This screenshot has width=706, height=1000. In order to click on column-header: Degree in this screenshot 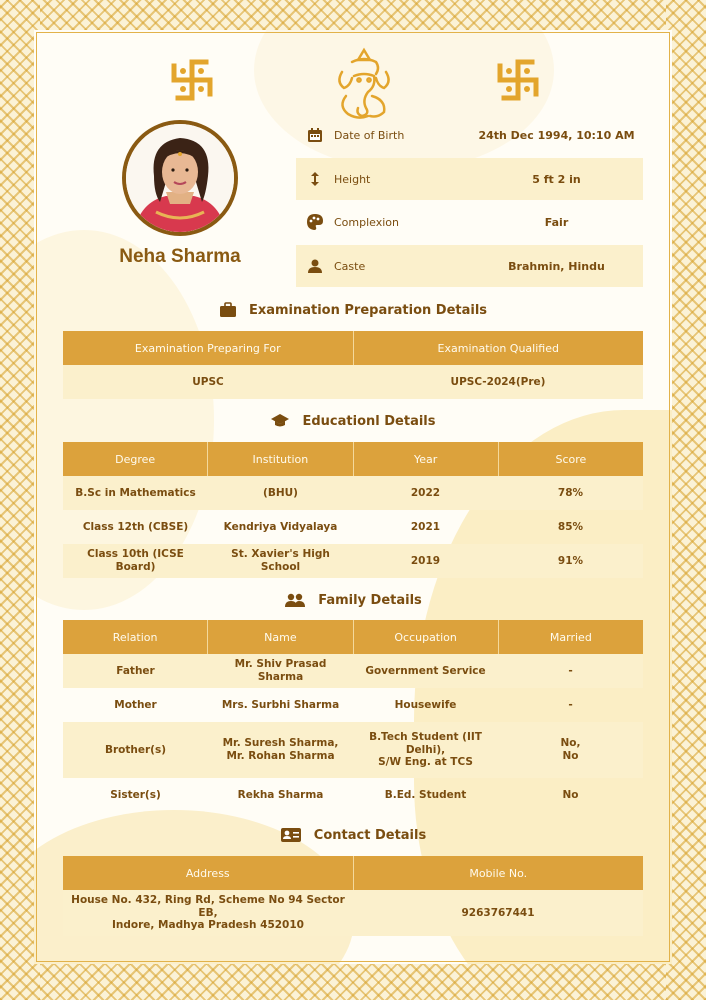, I will do `click(136, 459)`.